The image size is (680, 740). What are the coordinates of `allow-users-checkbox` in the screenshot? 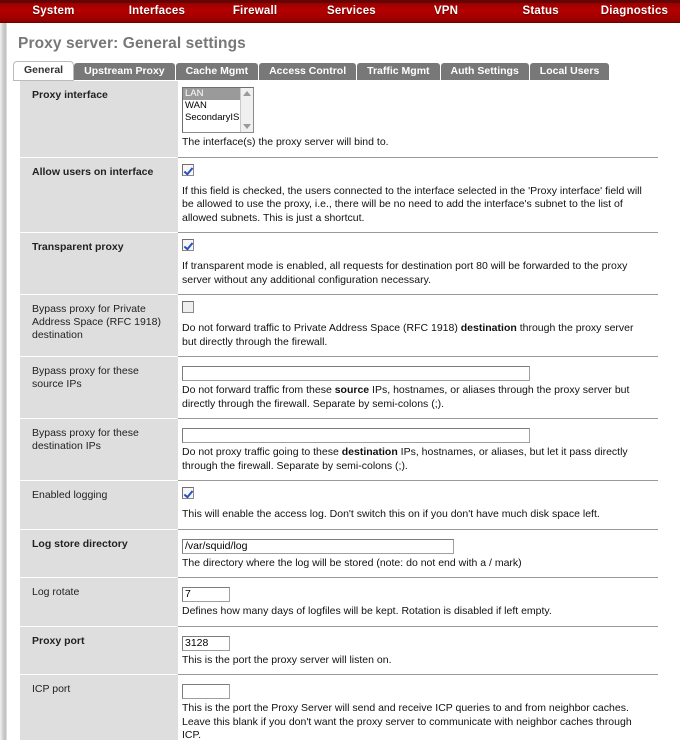 It's located at (188, 169).